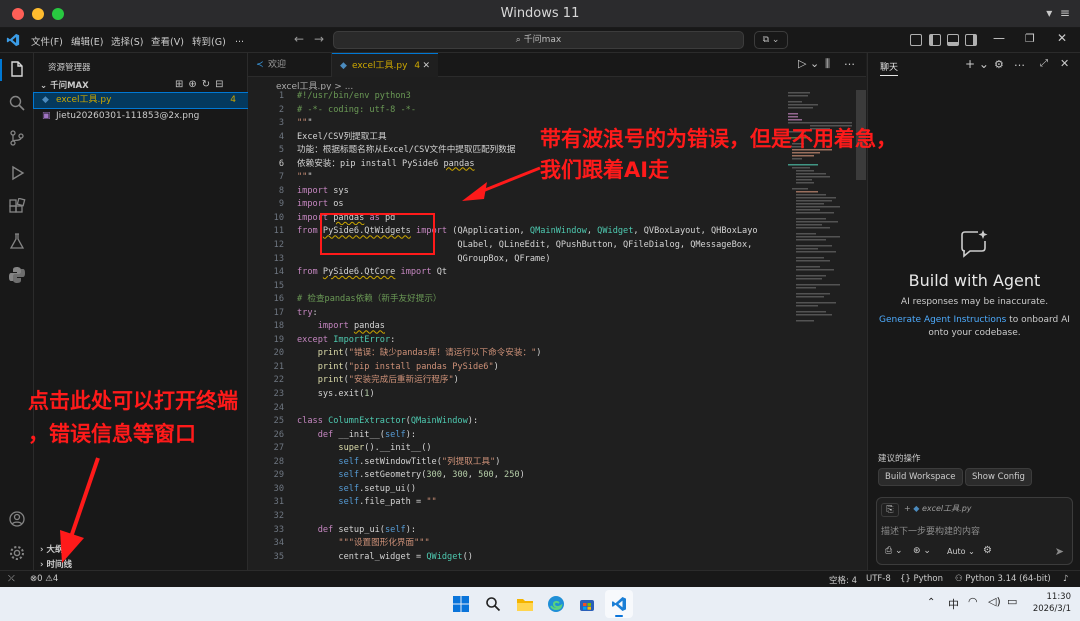  What do you see at coordinates (953, 604) in the screenshot?
I see `ime-indicator: 中` at bounding box center [953, 604].